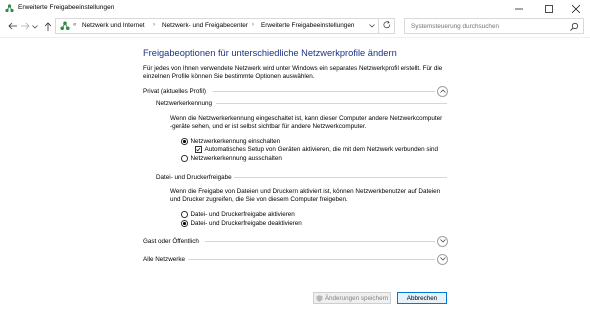  Describe the element at coordinates (319, 298) in the screenshot. I see `uac-shield-icon` at that location.